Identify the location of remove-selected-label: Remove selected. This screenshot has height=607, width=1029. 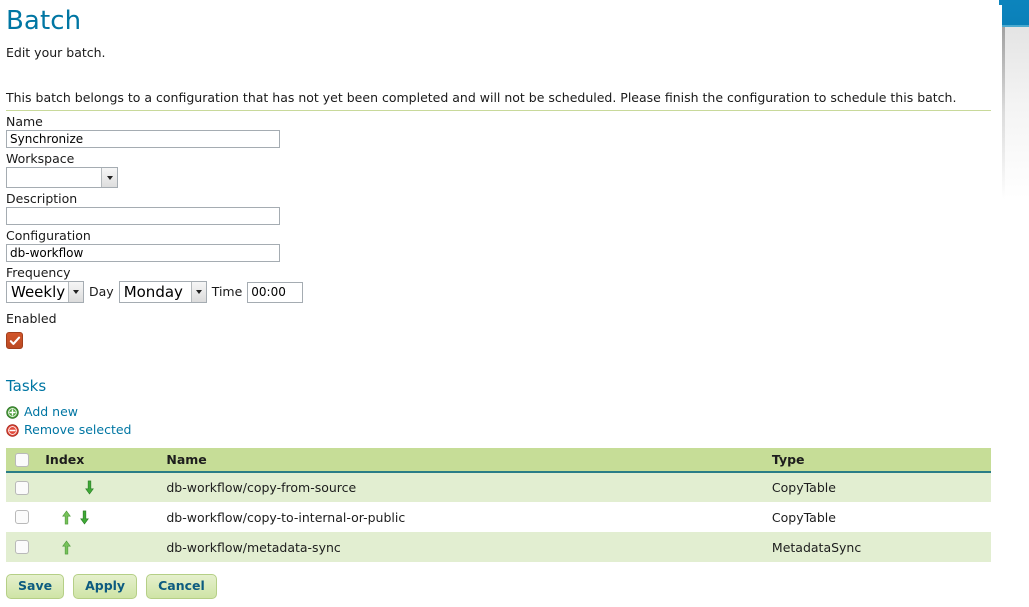
(78, 429).